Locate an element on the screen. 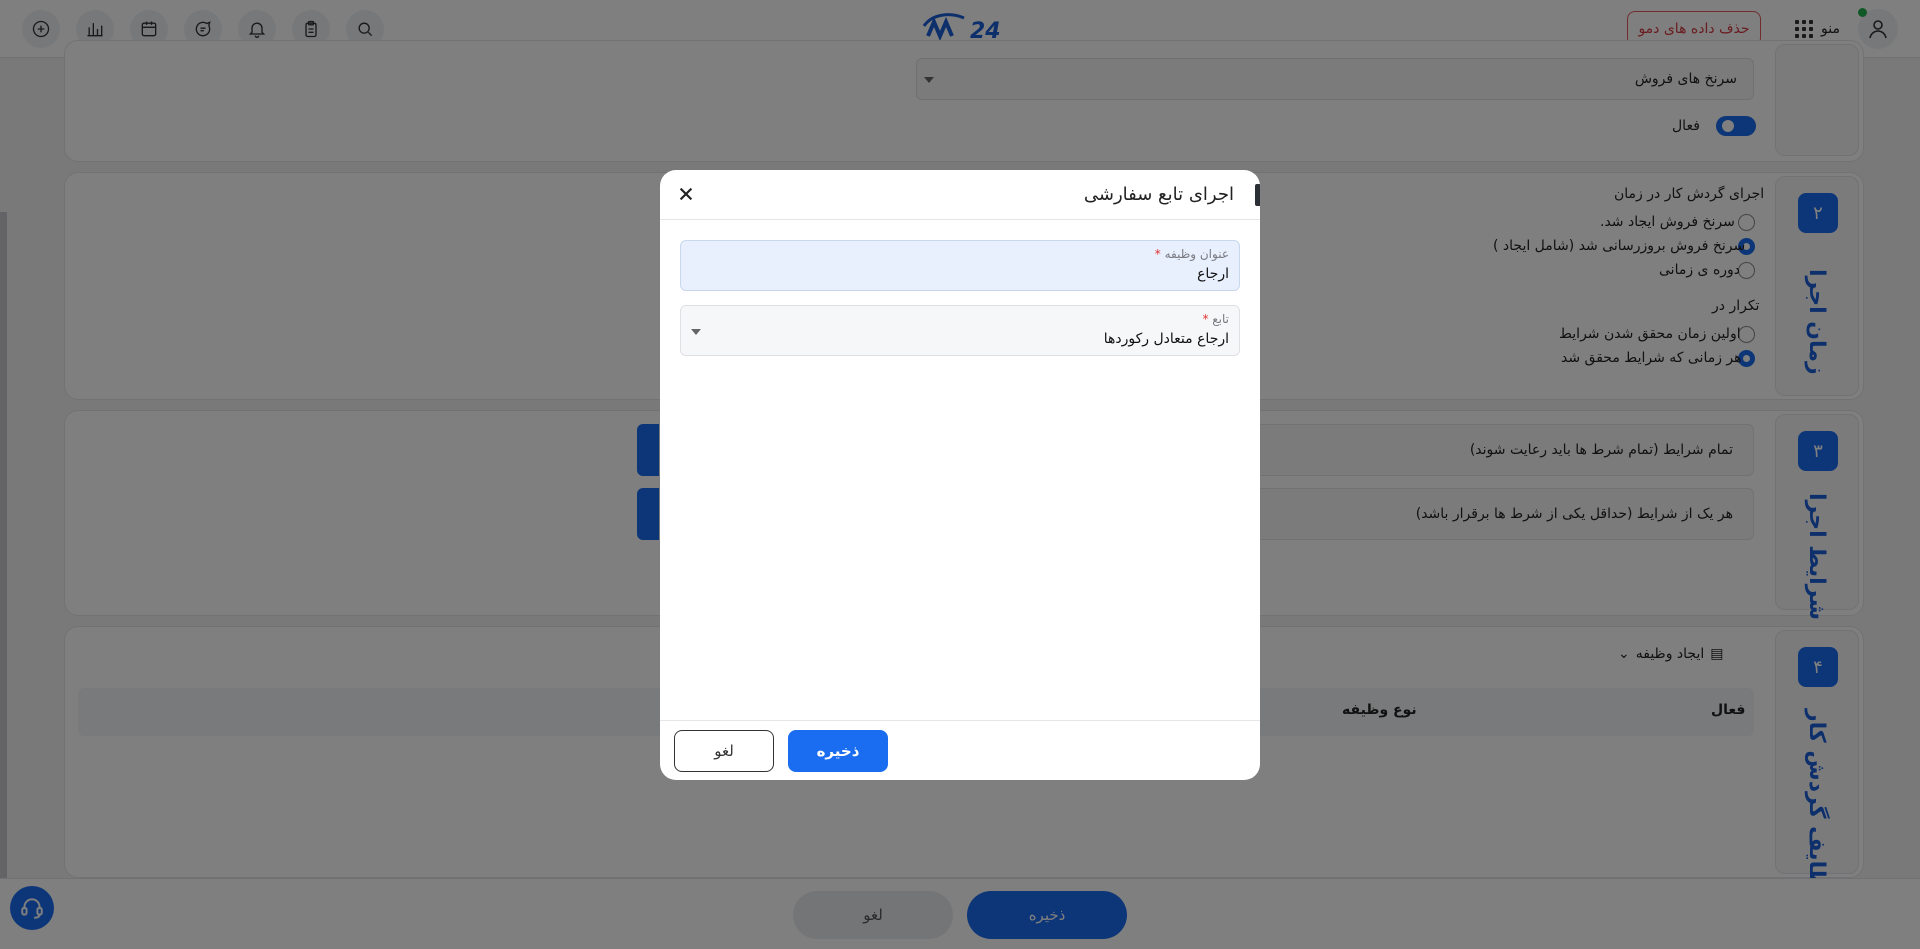 Image resolution: width=1920 pixels, height=949 pixels. function-label: تابع * is located at coordinates (1214, 319).